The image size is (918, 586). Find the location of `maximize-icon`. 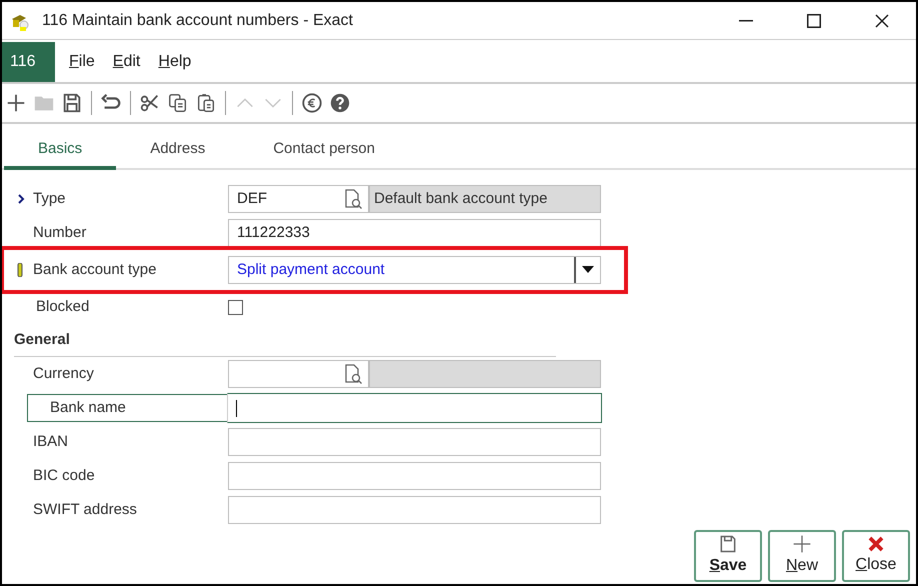

maximize-icon is located at coordinates (814, 21).